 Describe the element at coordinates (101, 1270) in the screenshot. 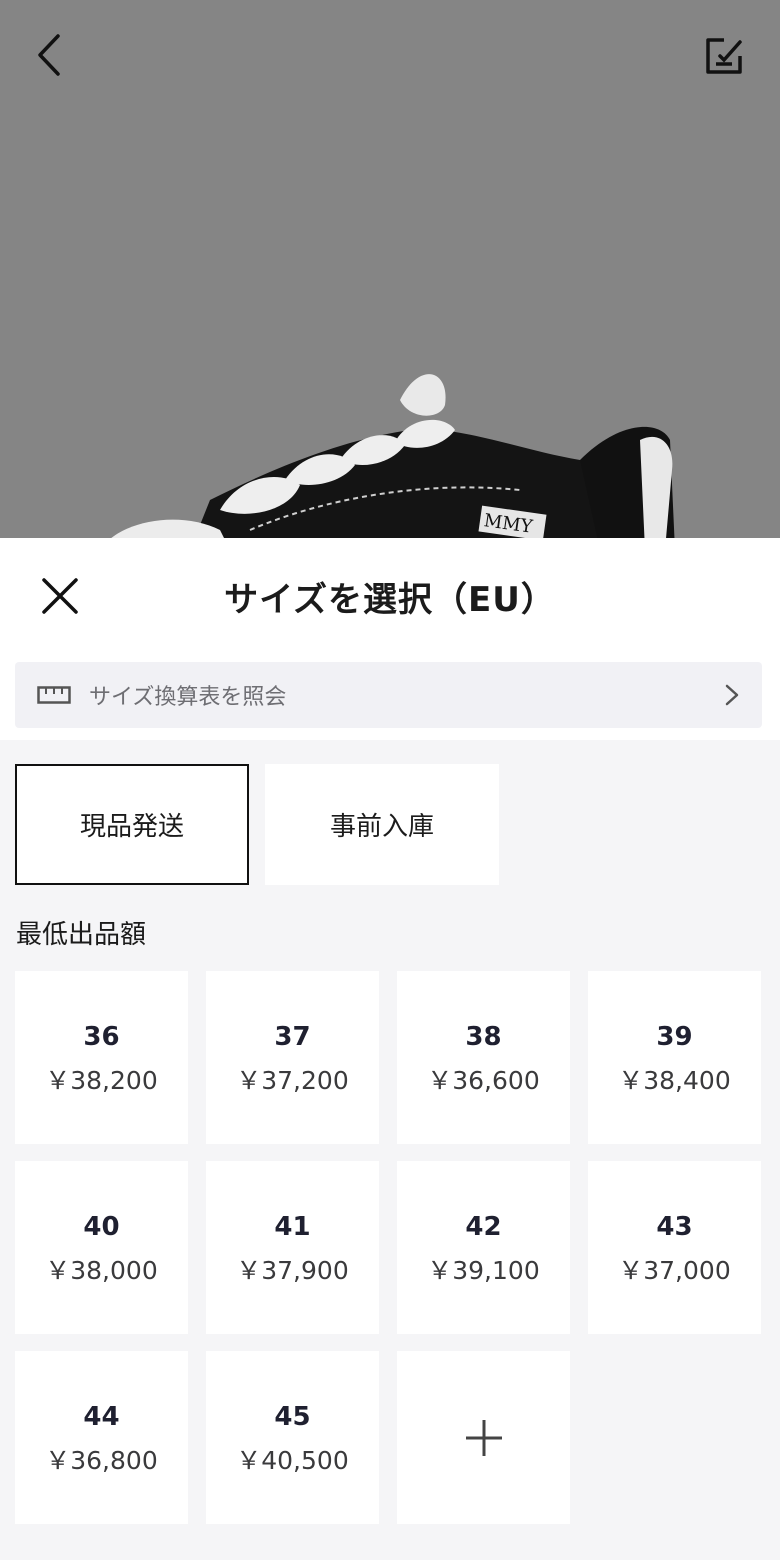

I see `size-price: ￥38,000` at that location.